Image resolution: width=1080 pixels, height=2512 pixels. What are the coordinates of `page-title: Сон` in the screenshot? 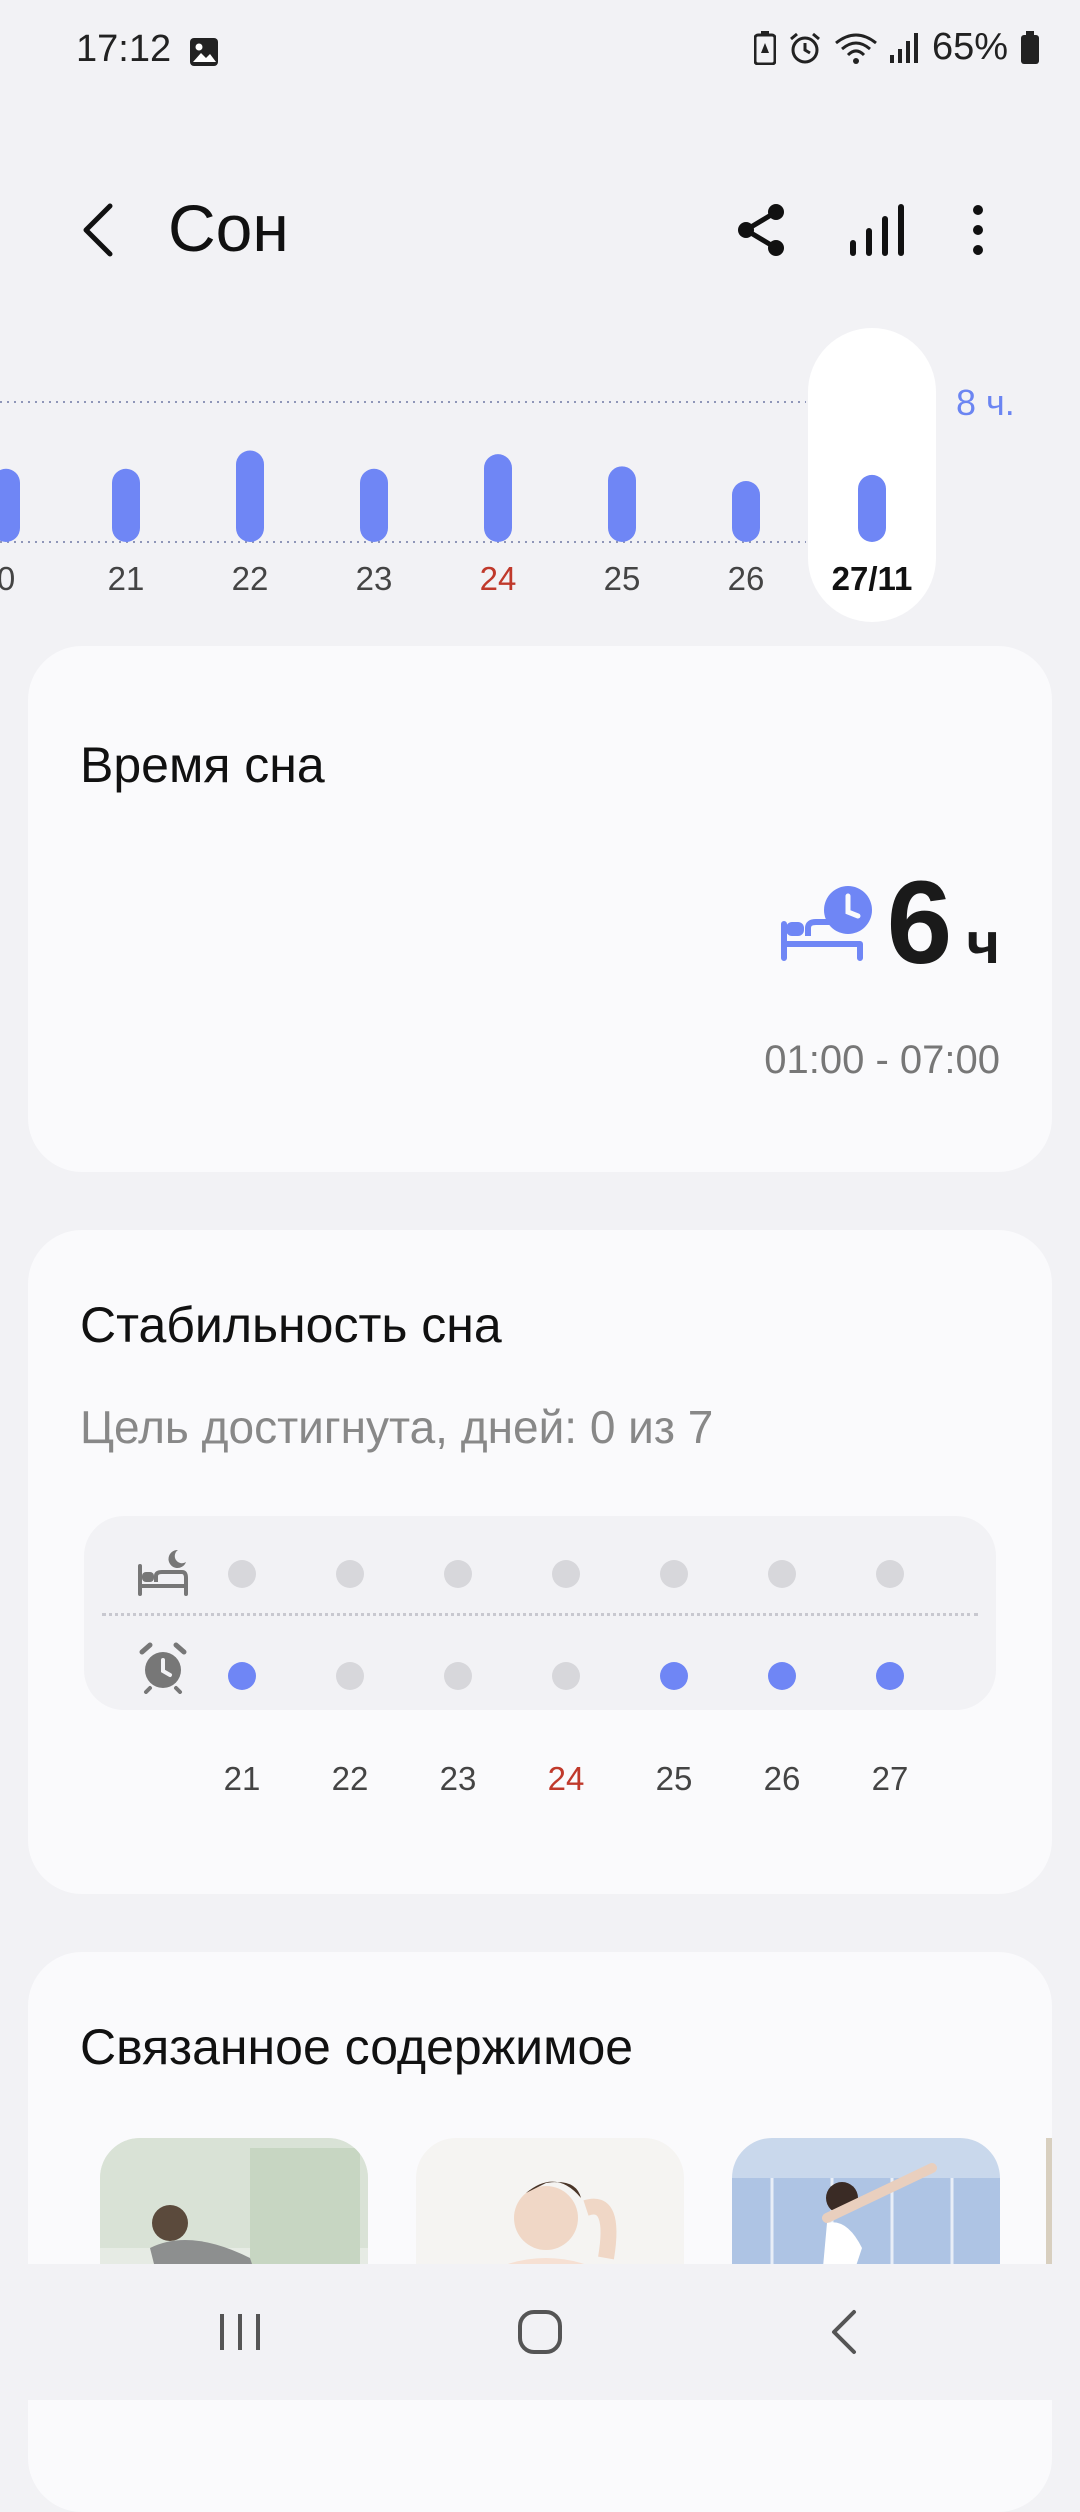 It's located at (228, 228).